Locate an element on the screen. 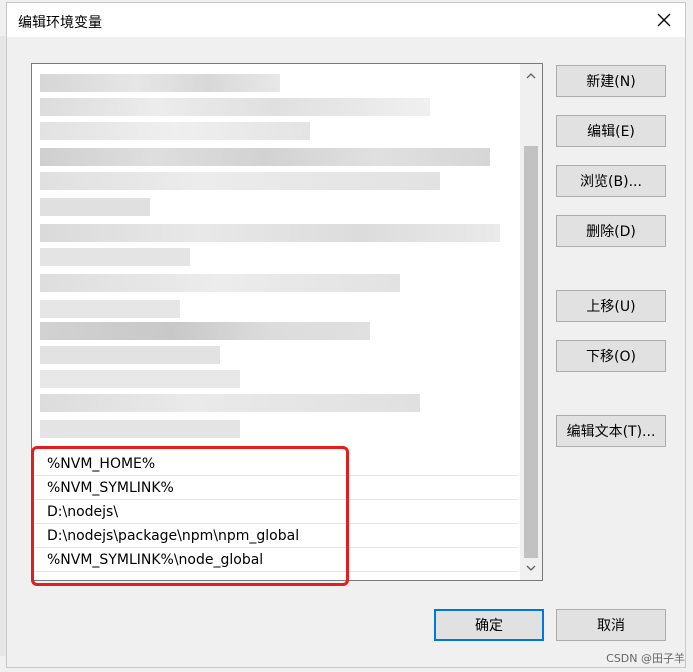 Image resolution: width=693 pixels, height=672 pixels. close-button is located at coordinates (664, 20).